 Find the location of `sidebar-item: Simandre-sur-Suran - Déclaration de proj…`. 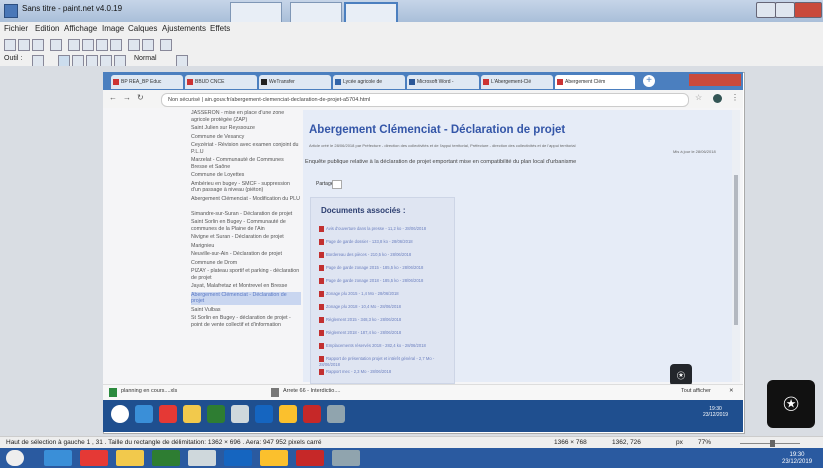

sidebar-item: Simandre-sur-Suran - Déclaration de proj… is located at coordinates (246, 214).